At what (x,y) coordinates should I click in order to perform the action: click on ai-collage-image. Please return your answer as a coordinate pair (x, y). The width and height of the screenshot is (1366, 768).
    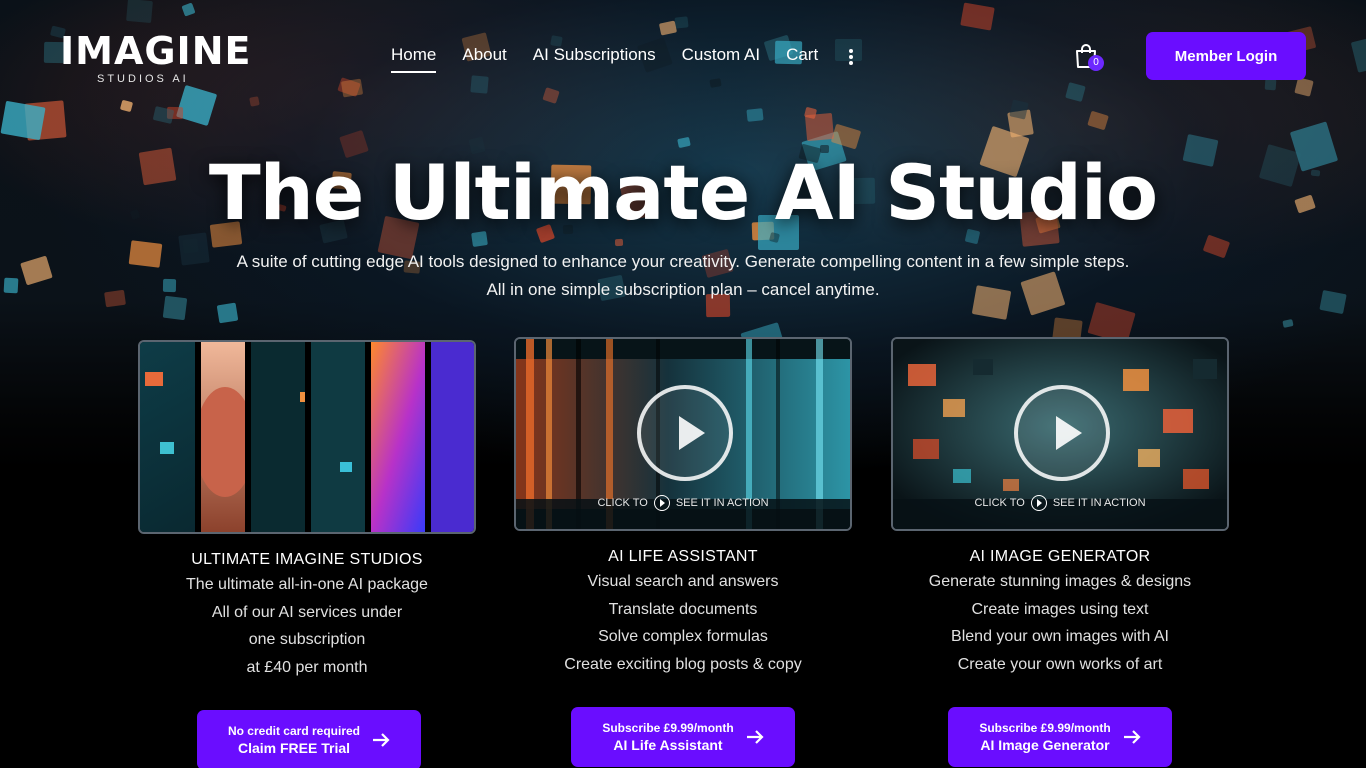
    Looking at the image, I should click on (307, 437).